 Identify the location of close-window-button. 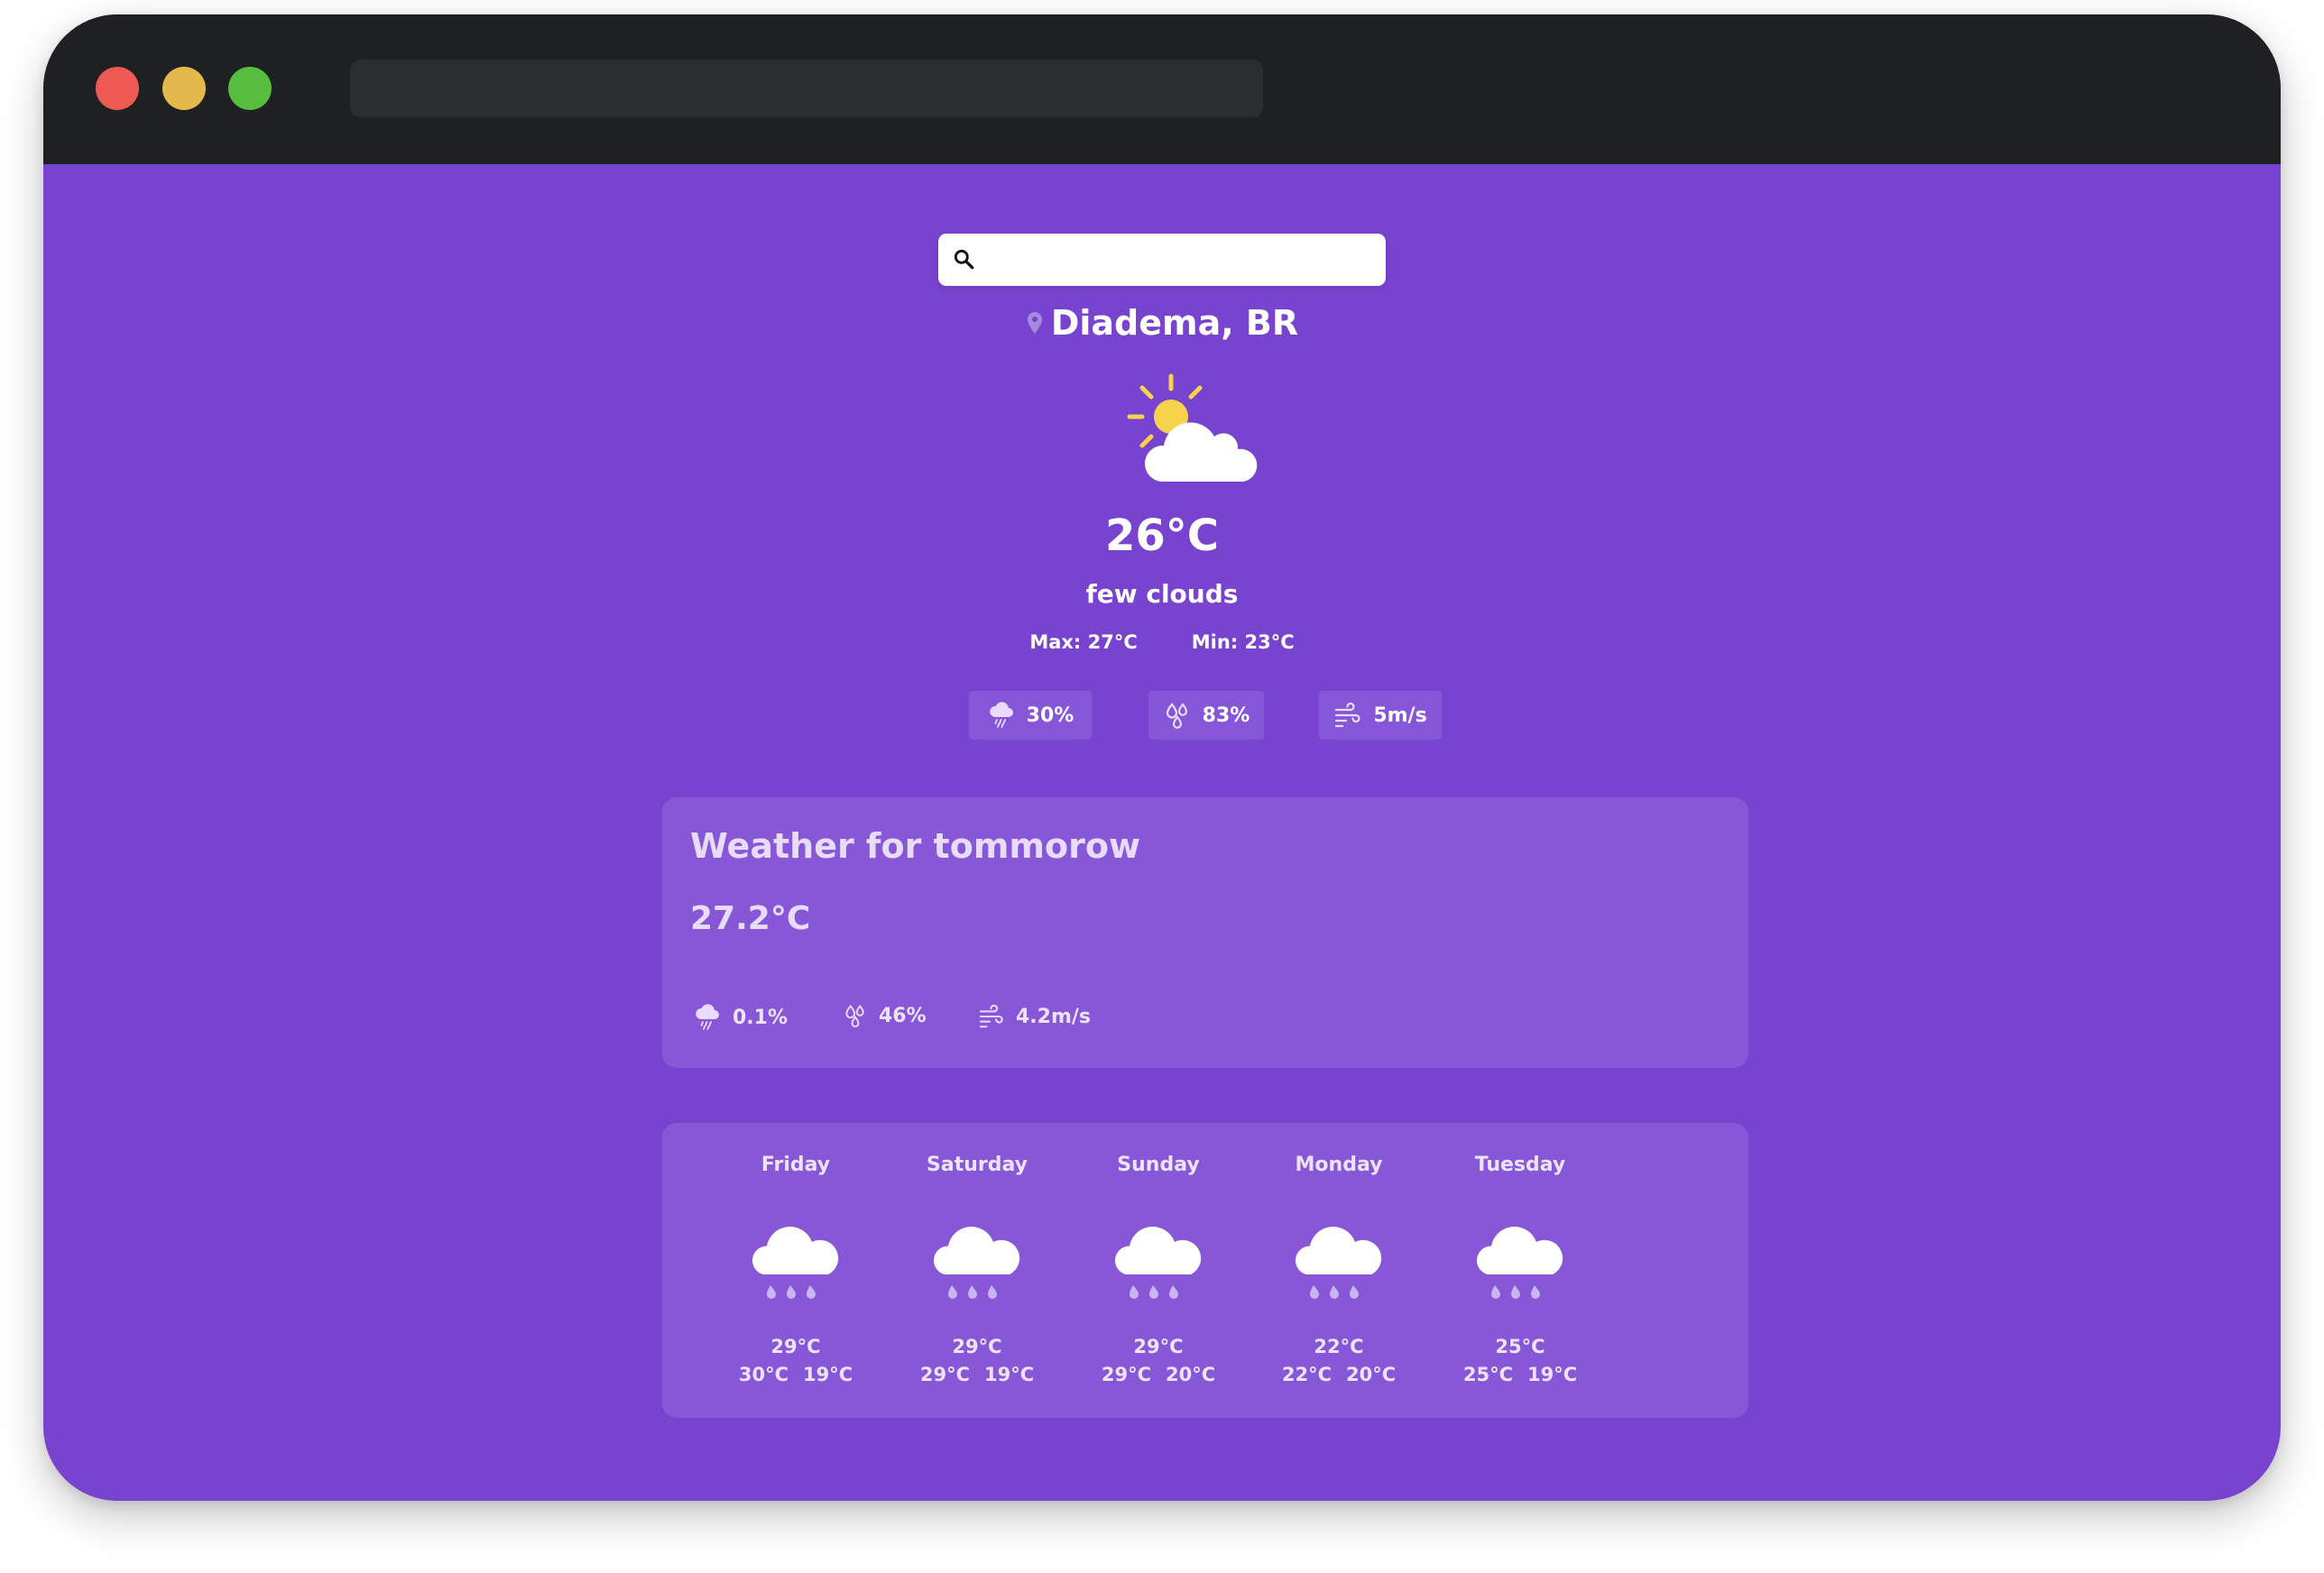
(117, 88).